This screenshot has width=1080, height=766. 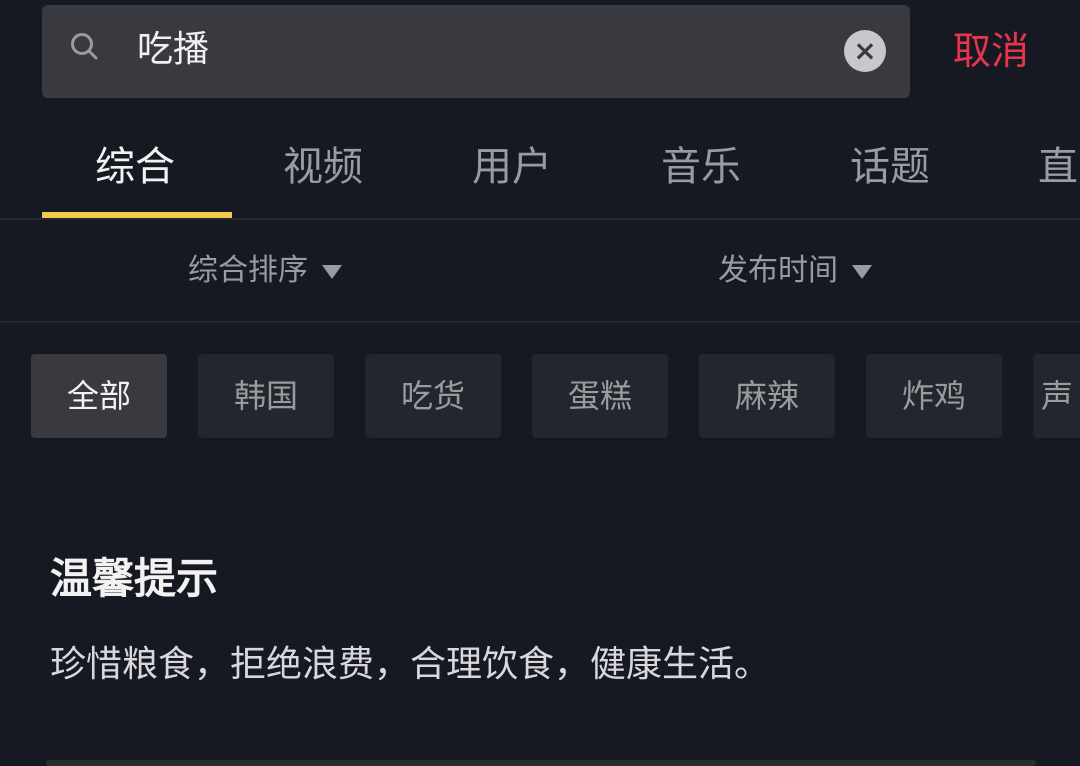 What do you see at coordinates (134, 578) in the screenshot?
I see `notice-title: 温馨提示` at bounding box center [134, 578].